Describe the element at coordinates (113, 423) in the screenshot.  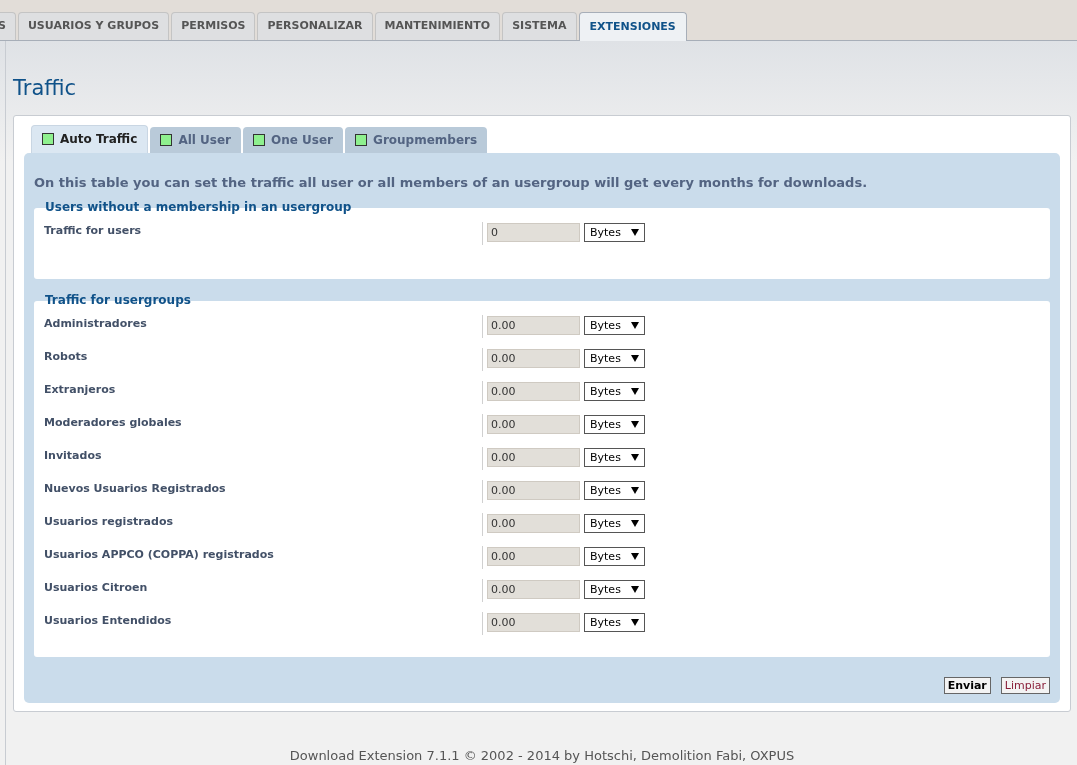
I see `field-label: Moderadores globales` at that location.